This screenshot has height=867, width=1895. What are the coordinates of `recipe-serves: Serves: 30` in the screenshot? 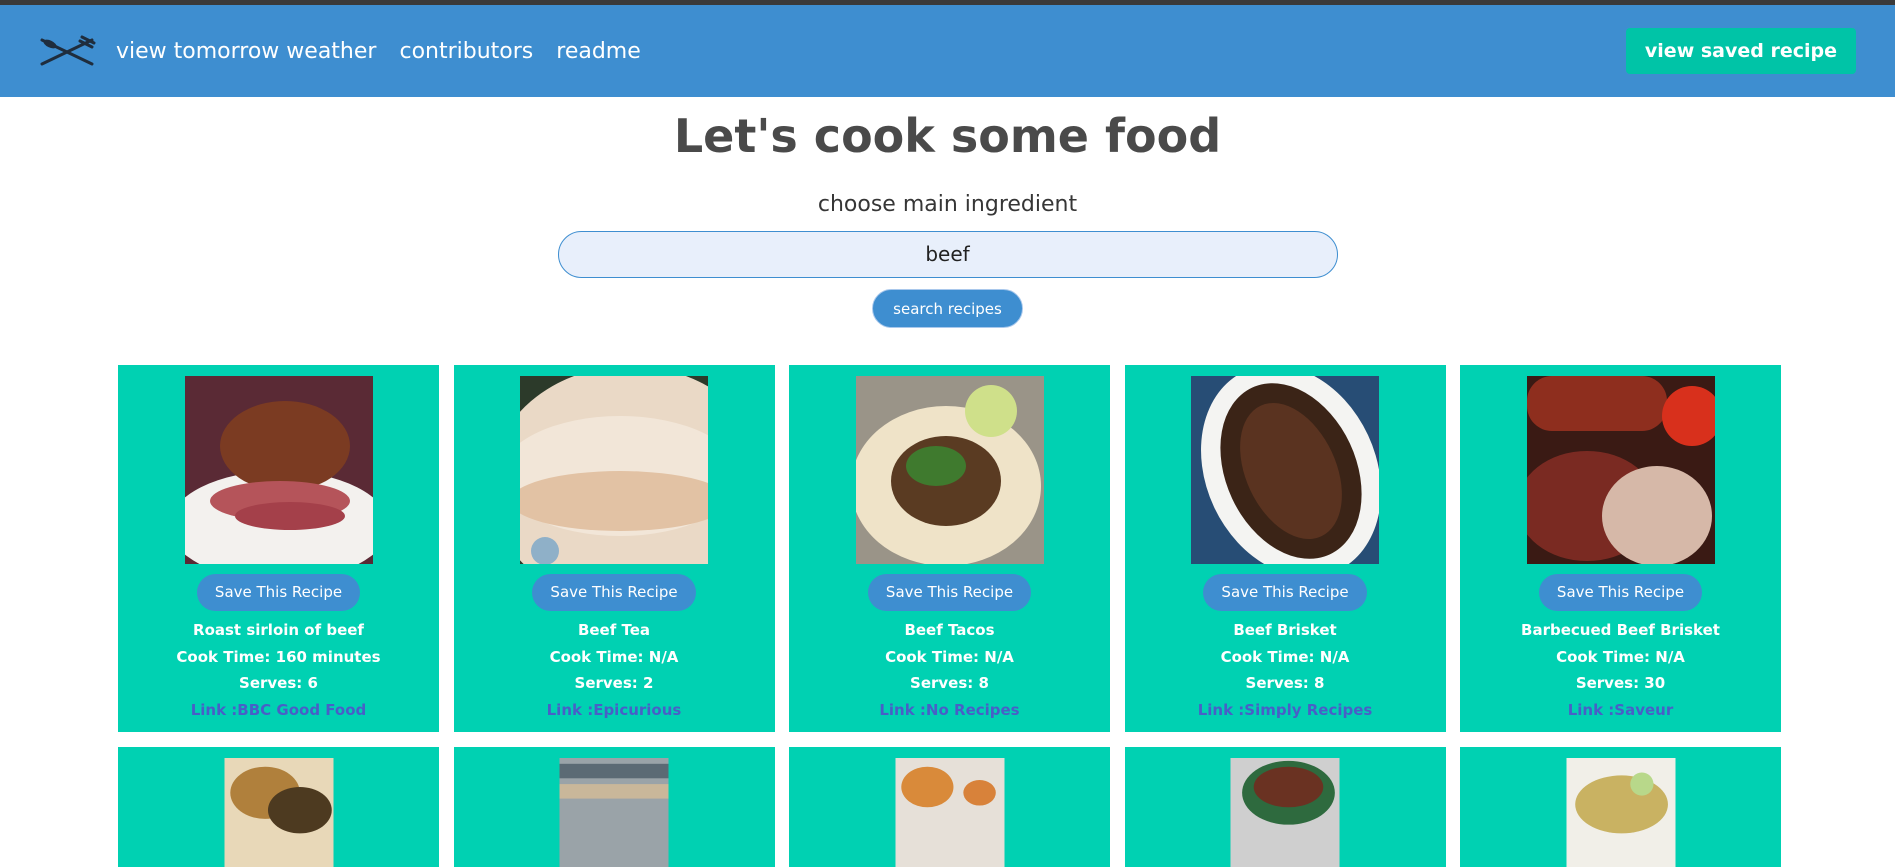 It's located at (1620, 683).